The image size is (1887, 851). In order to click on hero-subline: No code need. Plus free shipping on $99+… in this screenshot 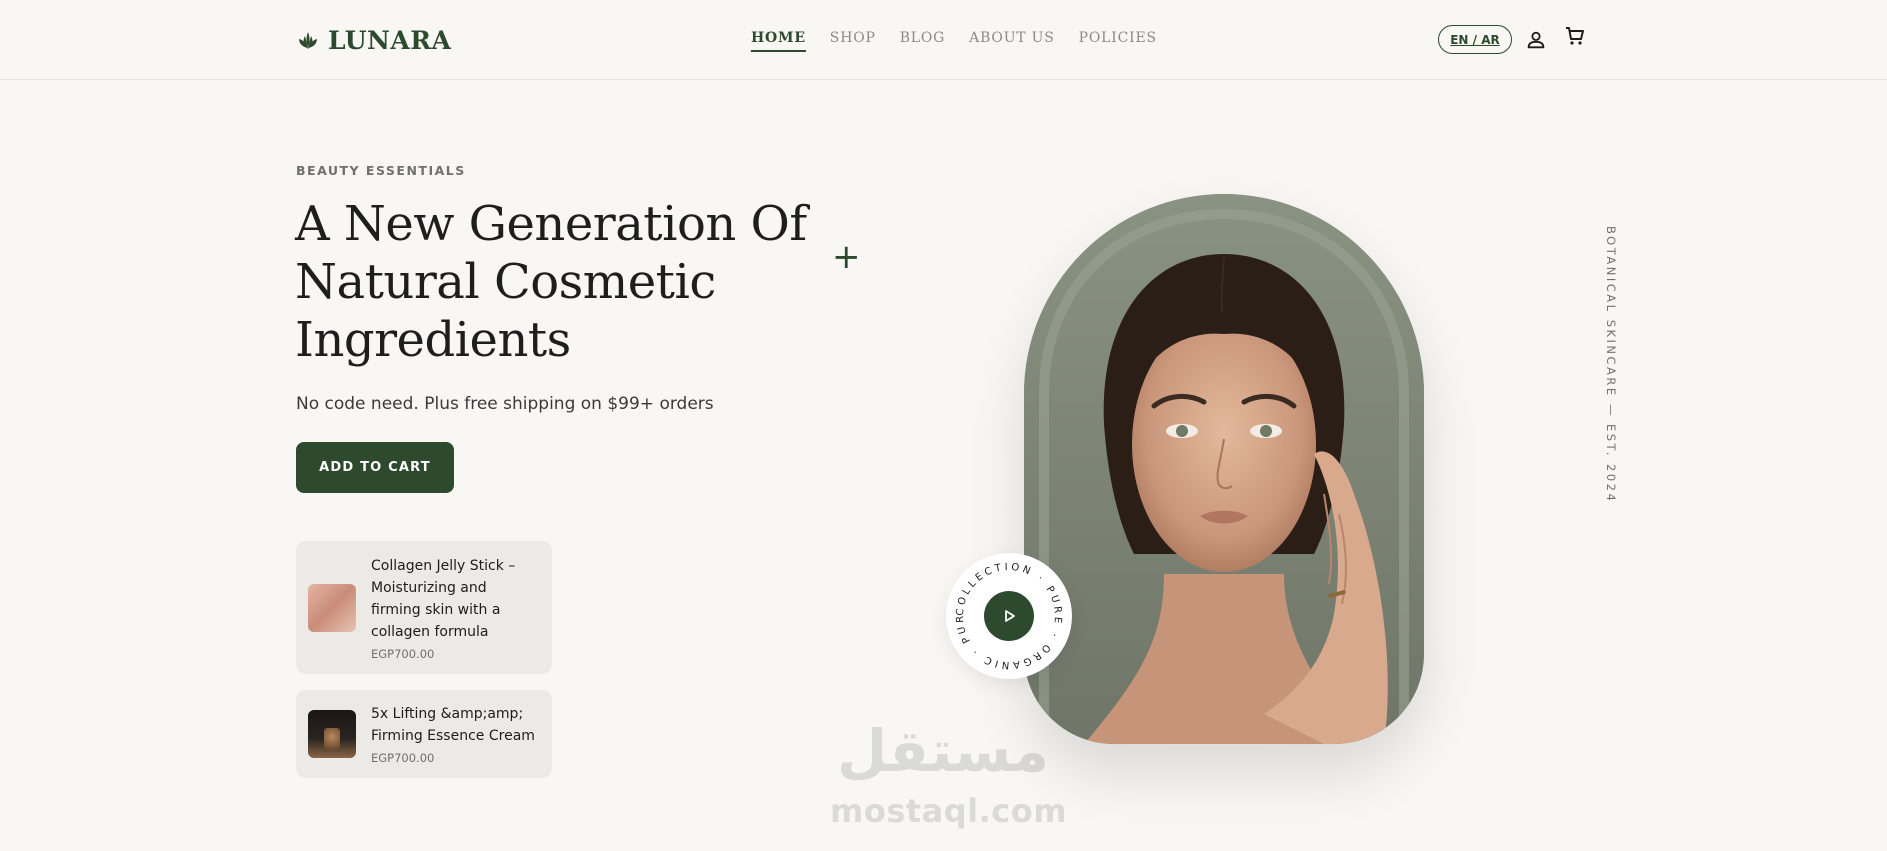, I will do `click(505, 404)`.